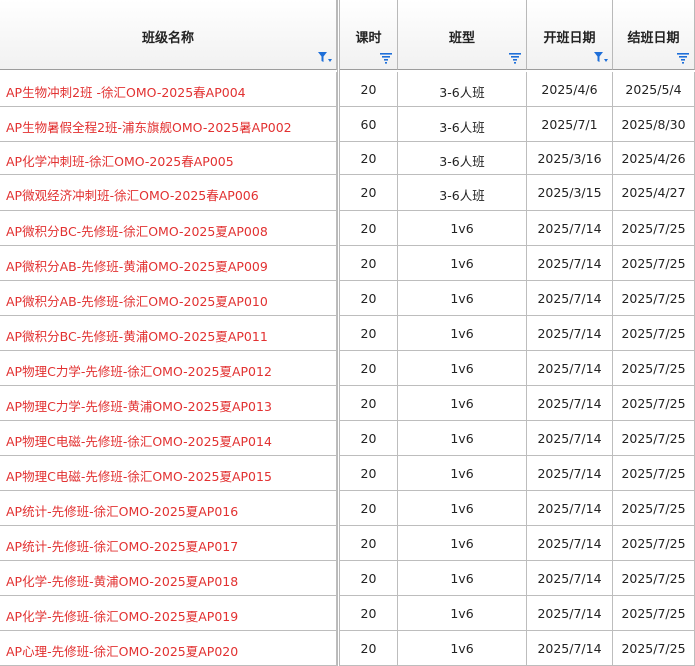 The height and width of the screenshot is (666, 695). I want to click on header-start-date: 开班日期, so click(570, 35).